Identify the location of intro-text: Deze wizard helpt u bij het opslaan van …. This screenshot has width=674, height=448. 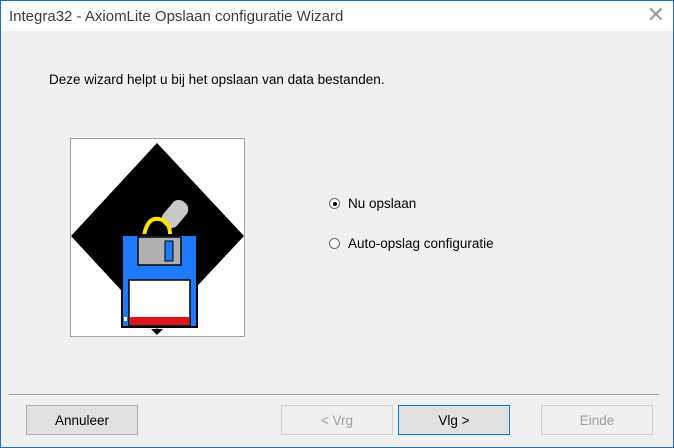
(217, 79).